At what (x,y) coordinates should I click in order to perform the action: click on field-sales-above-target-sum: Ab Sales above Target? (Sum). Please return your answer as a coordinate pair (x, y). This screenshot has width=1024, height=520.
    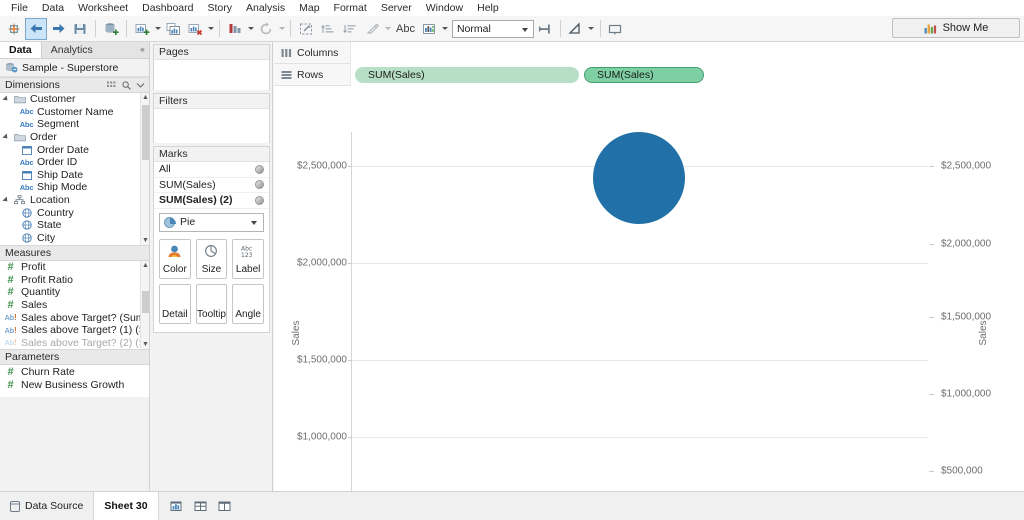
    Looking at the image, I should click on (74, 317).